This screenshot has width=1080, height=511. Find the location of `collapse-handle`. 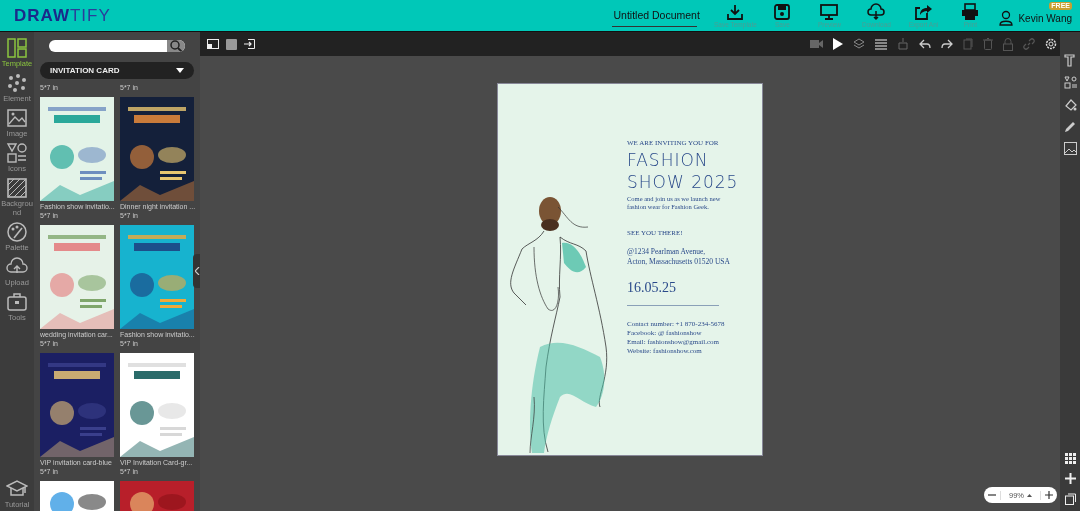

collapse-handle is located at coordinates (196, 271).